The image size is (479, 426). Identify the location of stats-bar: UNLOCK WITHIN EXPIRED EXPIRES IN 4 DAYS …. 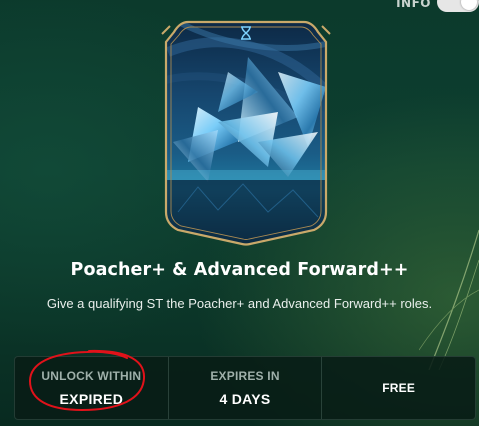
(245, 388).